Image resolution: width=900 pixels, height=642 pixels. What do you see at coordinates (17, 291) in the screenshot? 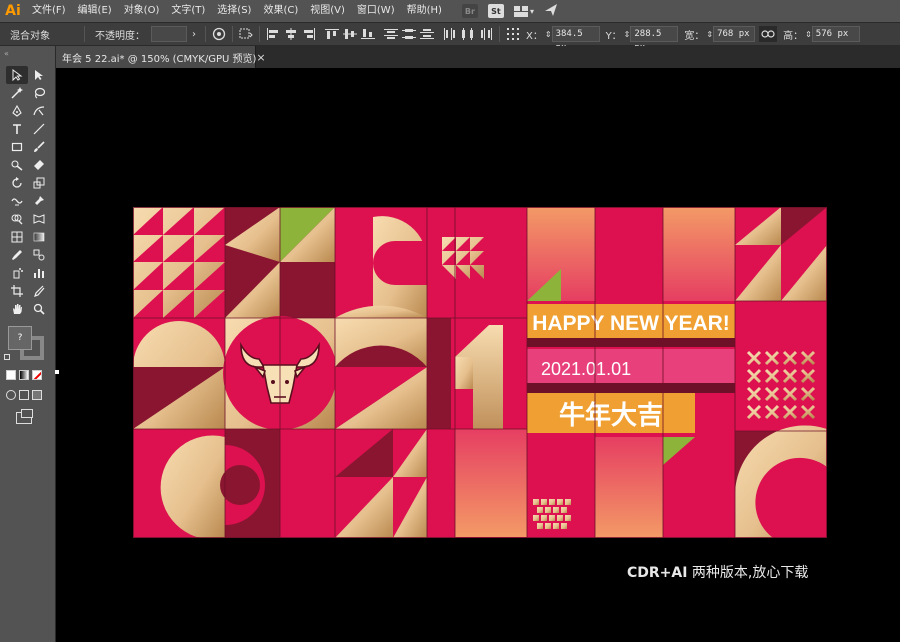
I see `artboard-tool-icon` at bounding box center [17, 291].